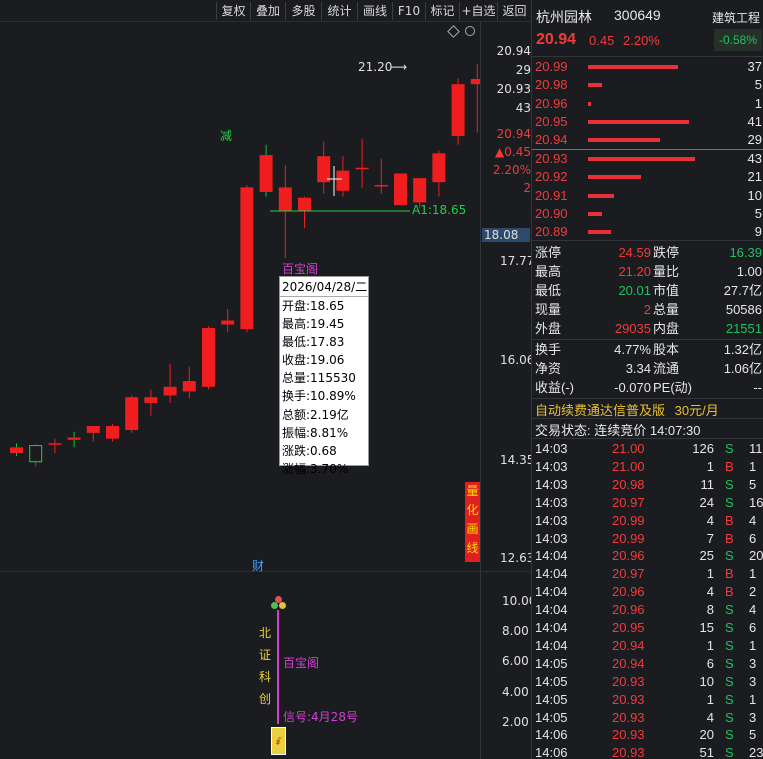 The image size is (763, 759). I want to click on tick-row: 14:03 20.99 7 B 6, so click(647, 539).